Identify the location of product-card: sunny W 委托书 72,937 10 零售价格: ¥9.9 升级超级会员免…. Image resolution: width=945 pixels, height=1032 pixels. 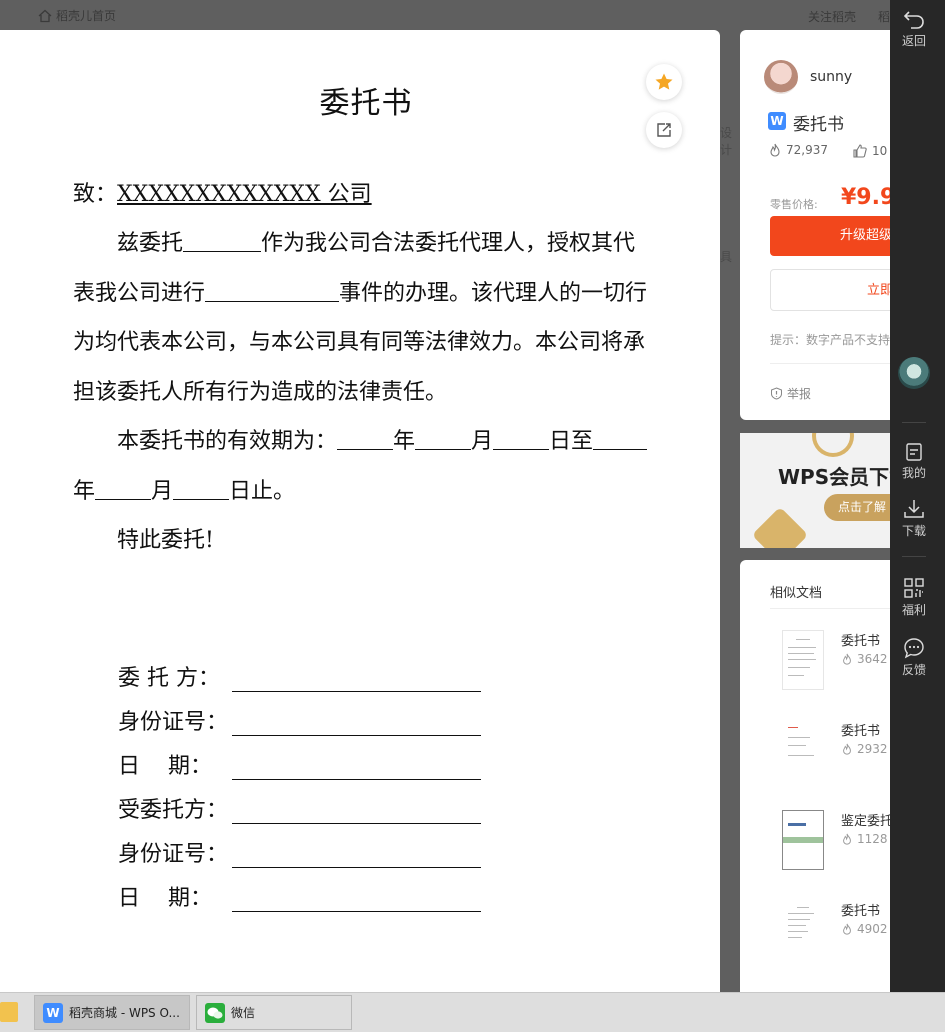
(820, 225).